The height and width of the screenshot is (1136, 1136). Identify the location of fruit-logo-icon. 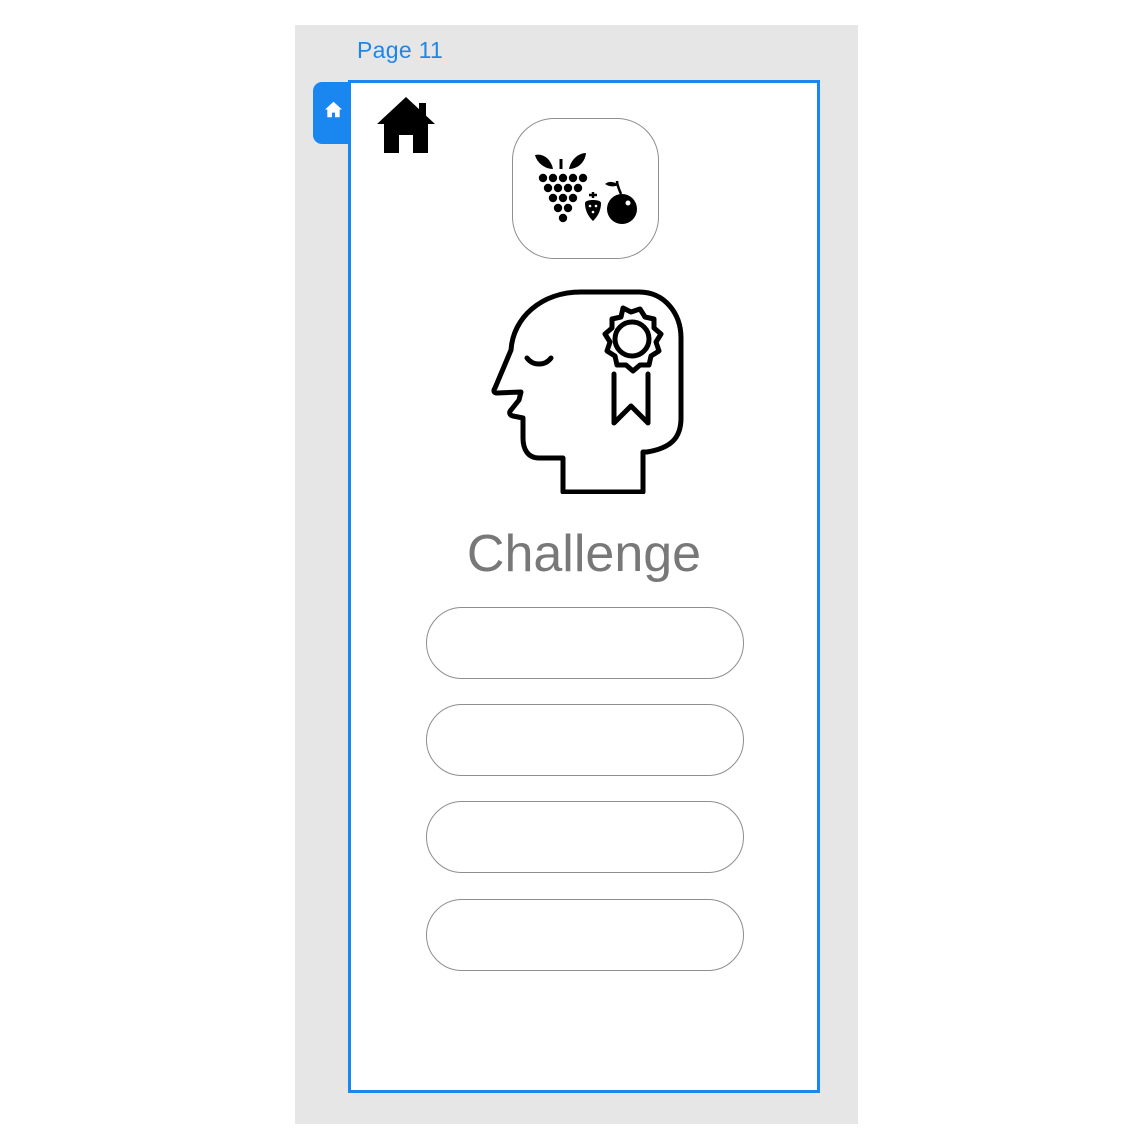
(586, 188).